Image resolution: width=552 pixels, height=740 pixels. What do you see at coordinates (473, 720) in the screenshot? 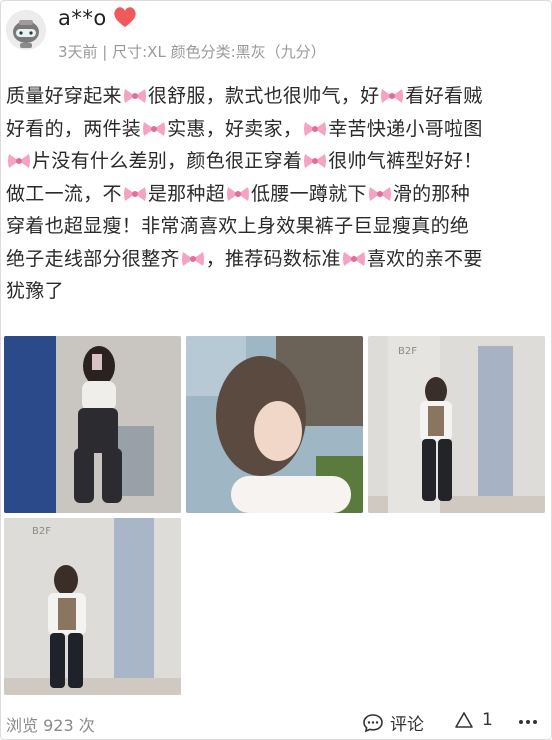
I see `like-button: 1` at bounding box center [473, 720].